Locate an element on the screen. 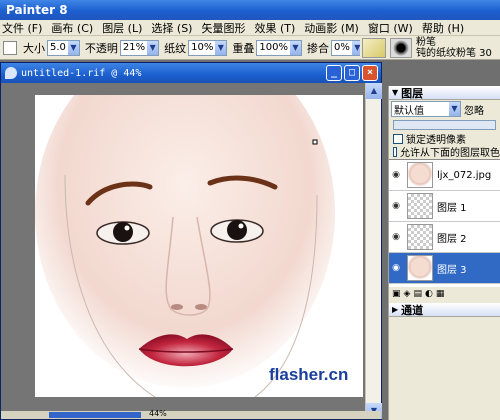 This screenshot has height=420, width=500. watermark: flasher.cn is located at coordinates (309, 374).